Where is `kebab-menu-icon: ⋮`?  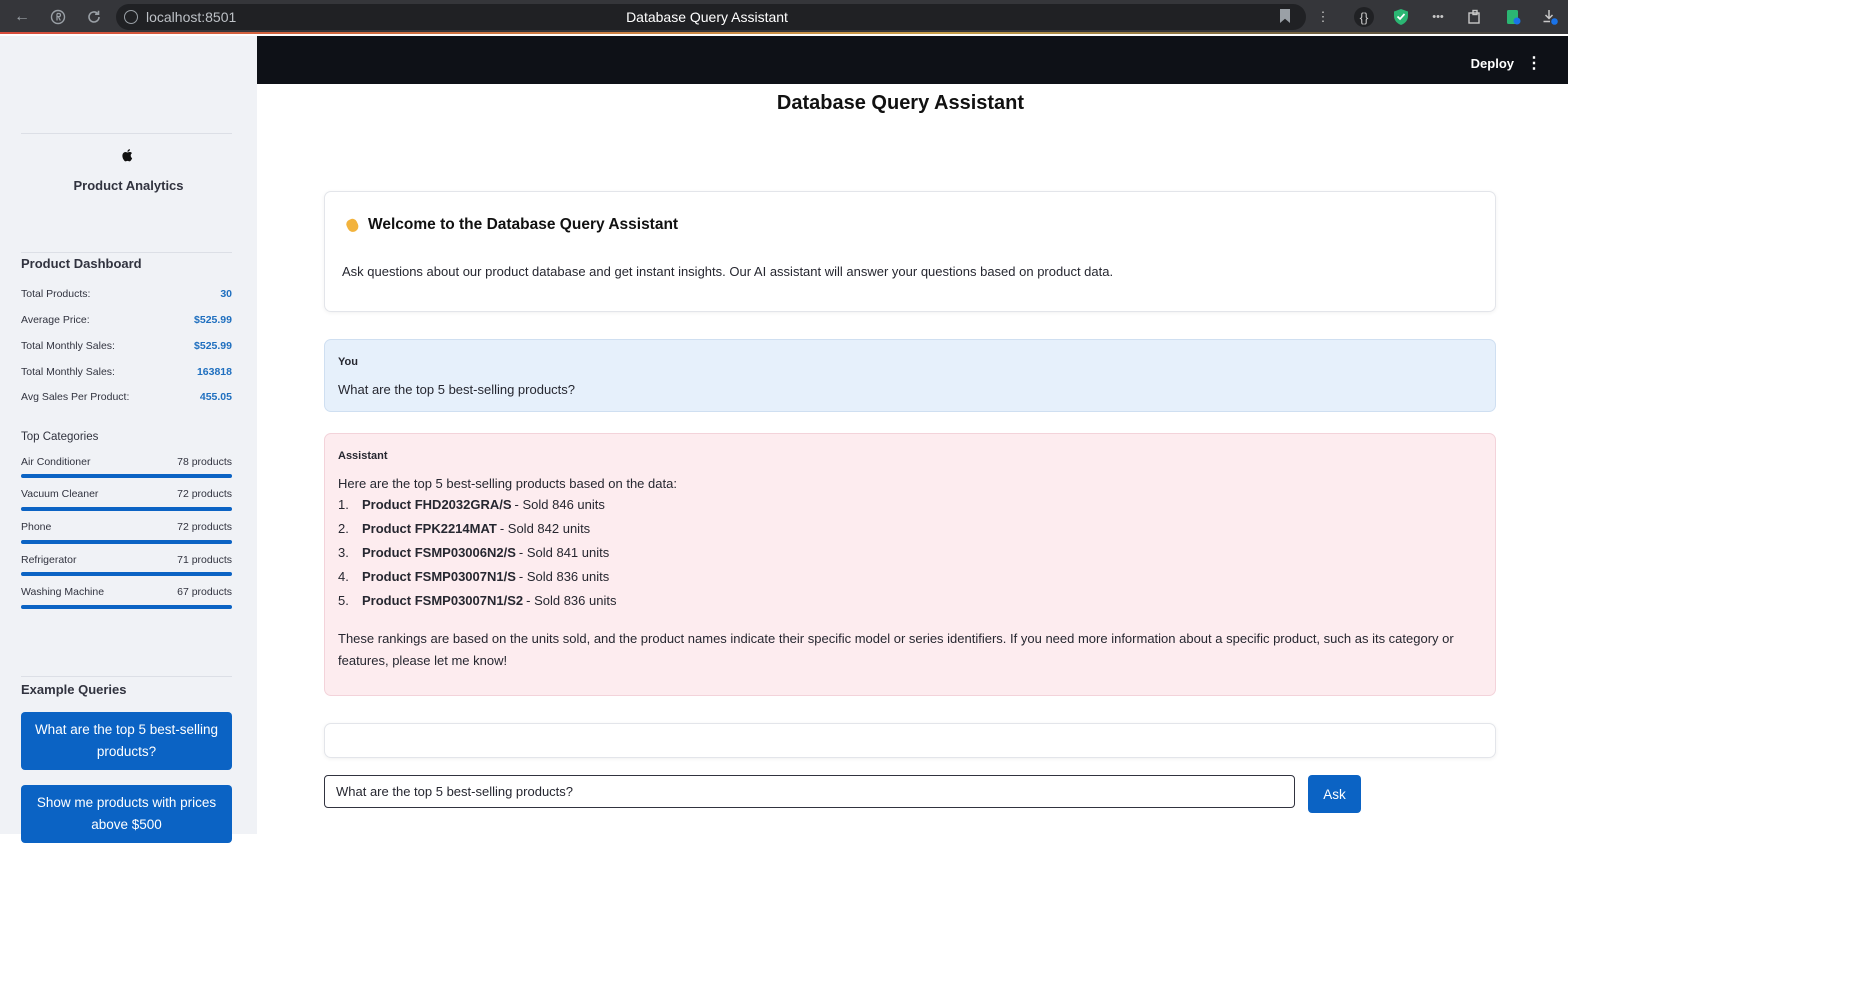 kebab-menu-icon: ⋮ is located at coordinates (1534, 63).